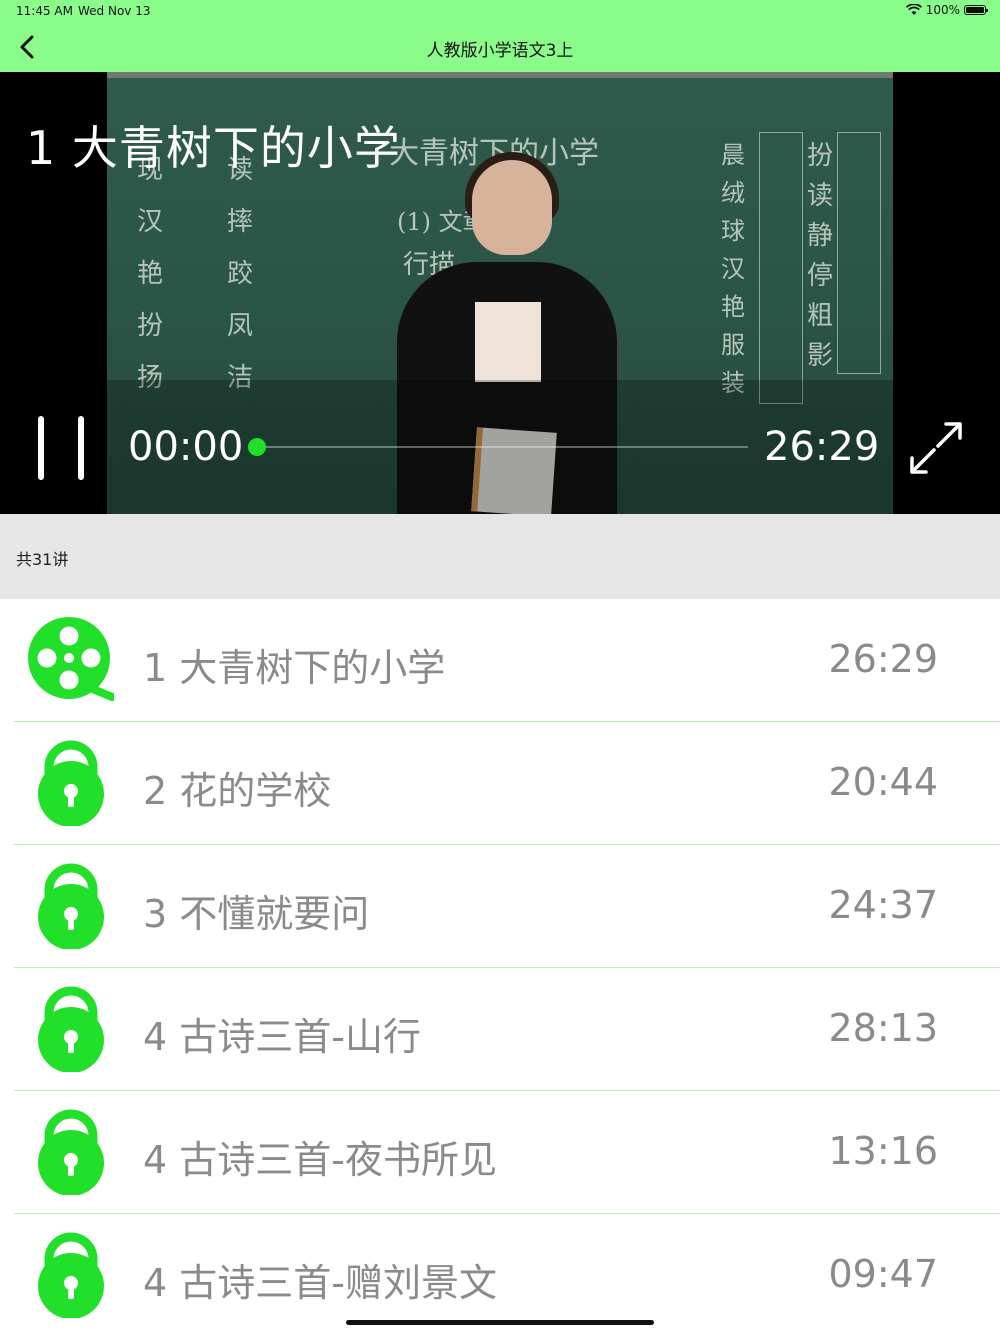 The height and width of the screenshot is (1337, 1000). Describe the element at coordinates (500, 906) in the screenshot. I see `lesson-row: 3 不懂就要问 24:37` at that location.